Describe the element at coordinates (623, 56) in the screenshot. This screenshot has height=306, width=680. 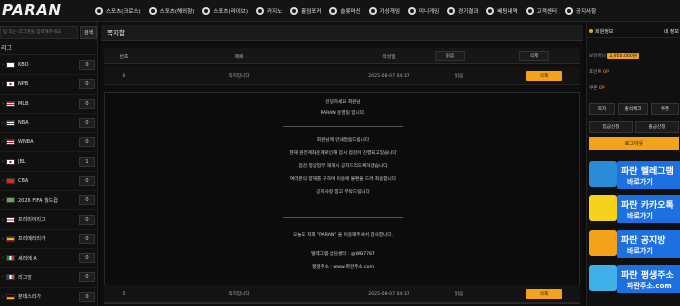
I see `money-value: 2,950,000원` at that location.